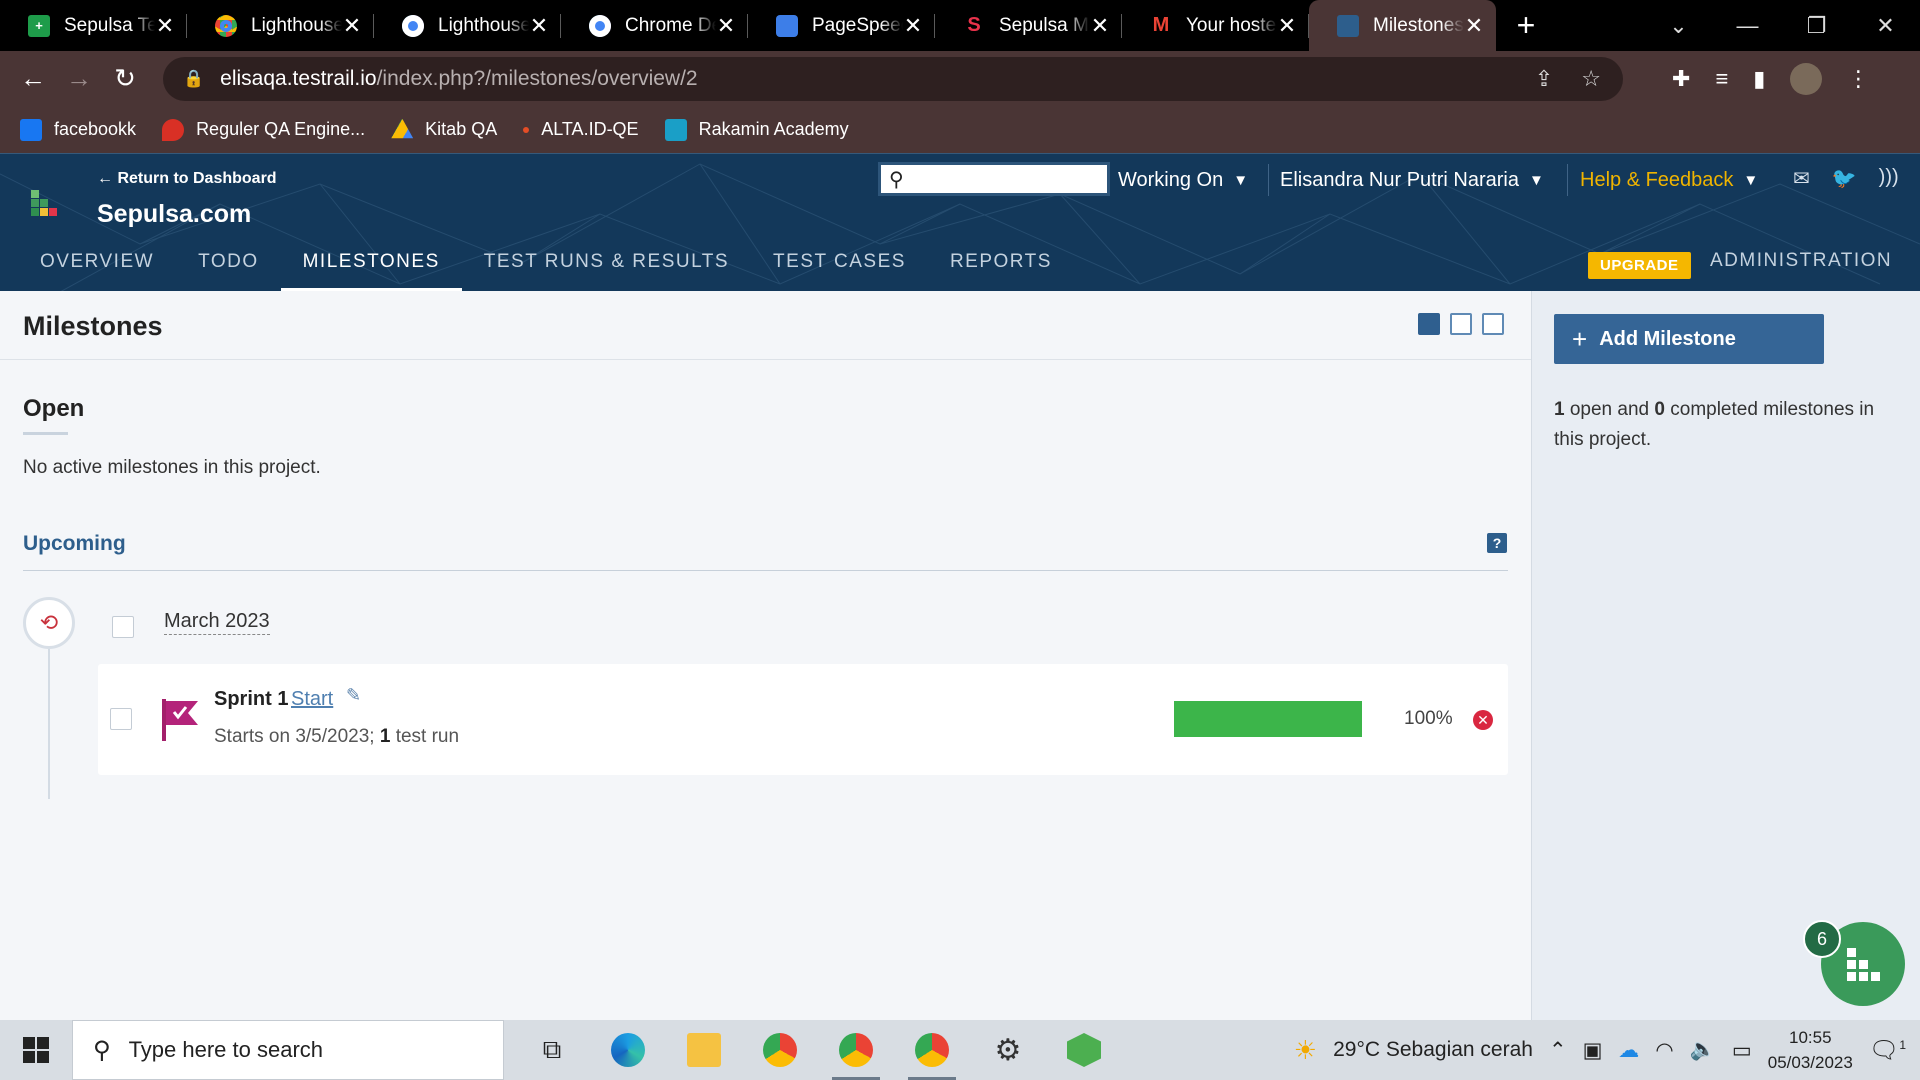 The height and width of the screenshot is (1080, 1920). I want to click on close-window-icon: ✕, so click(1885, 26).